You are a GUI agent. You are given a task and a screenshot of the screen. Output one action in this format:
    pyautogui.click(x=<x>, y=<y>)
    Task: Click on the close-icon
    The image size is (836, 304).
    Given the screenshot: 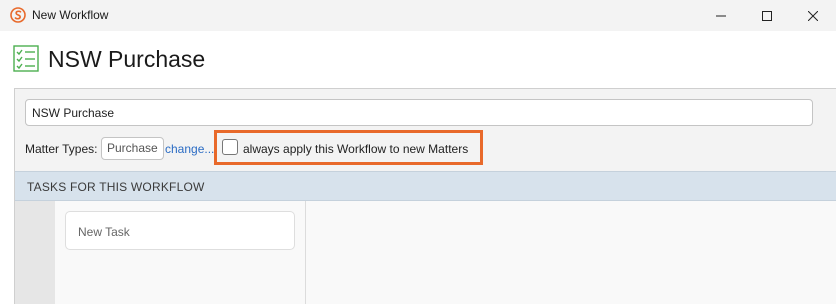 What is the action you would take?
    pyautogui.click(x=813, y=15)
    